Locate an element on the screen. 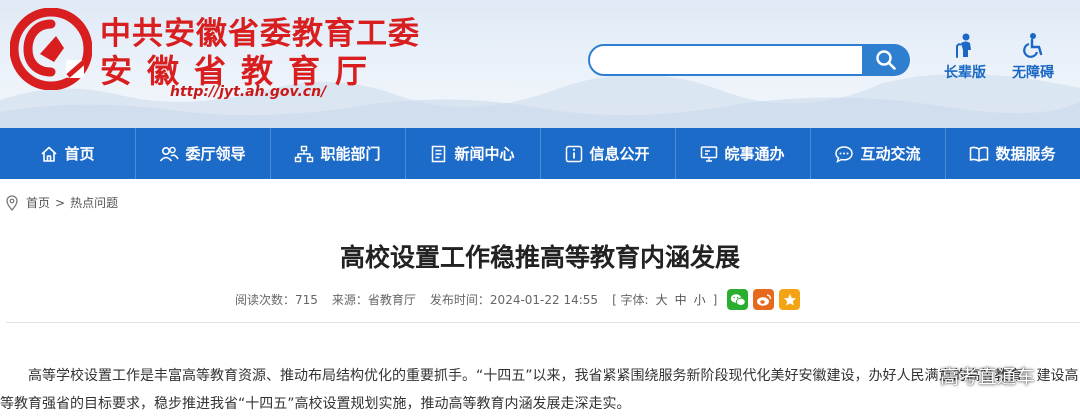 This screenshot has height=418, width=1080. view-count: 阅读次数：715 is located at coordinates (276, 300).